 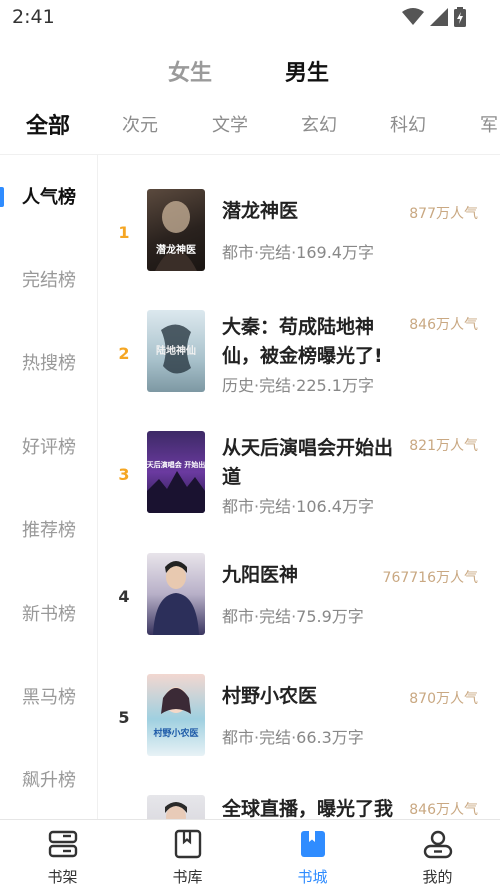 What do you see at coordinates (176, 249) in the screenshot?
I see `cover-title: 潜龙神医` at bounding box center [176, 249].